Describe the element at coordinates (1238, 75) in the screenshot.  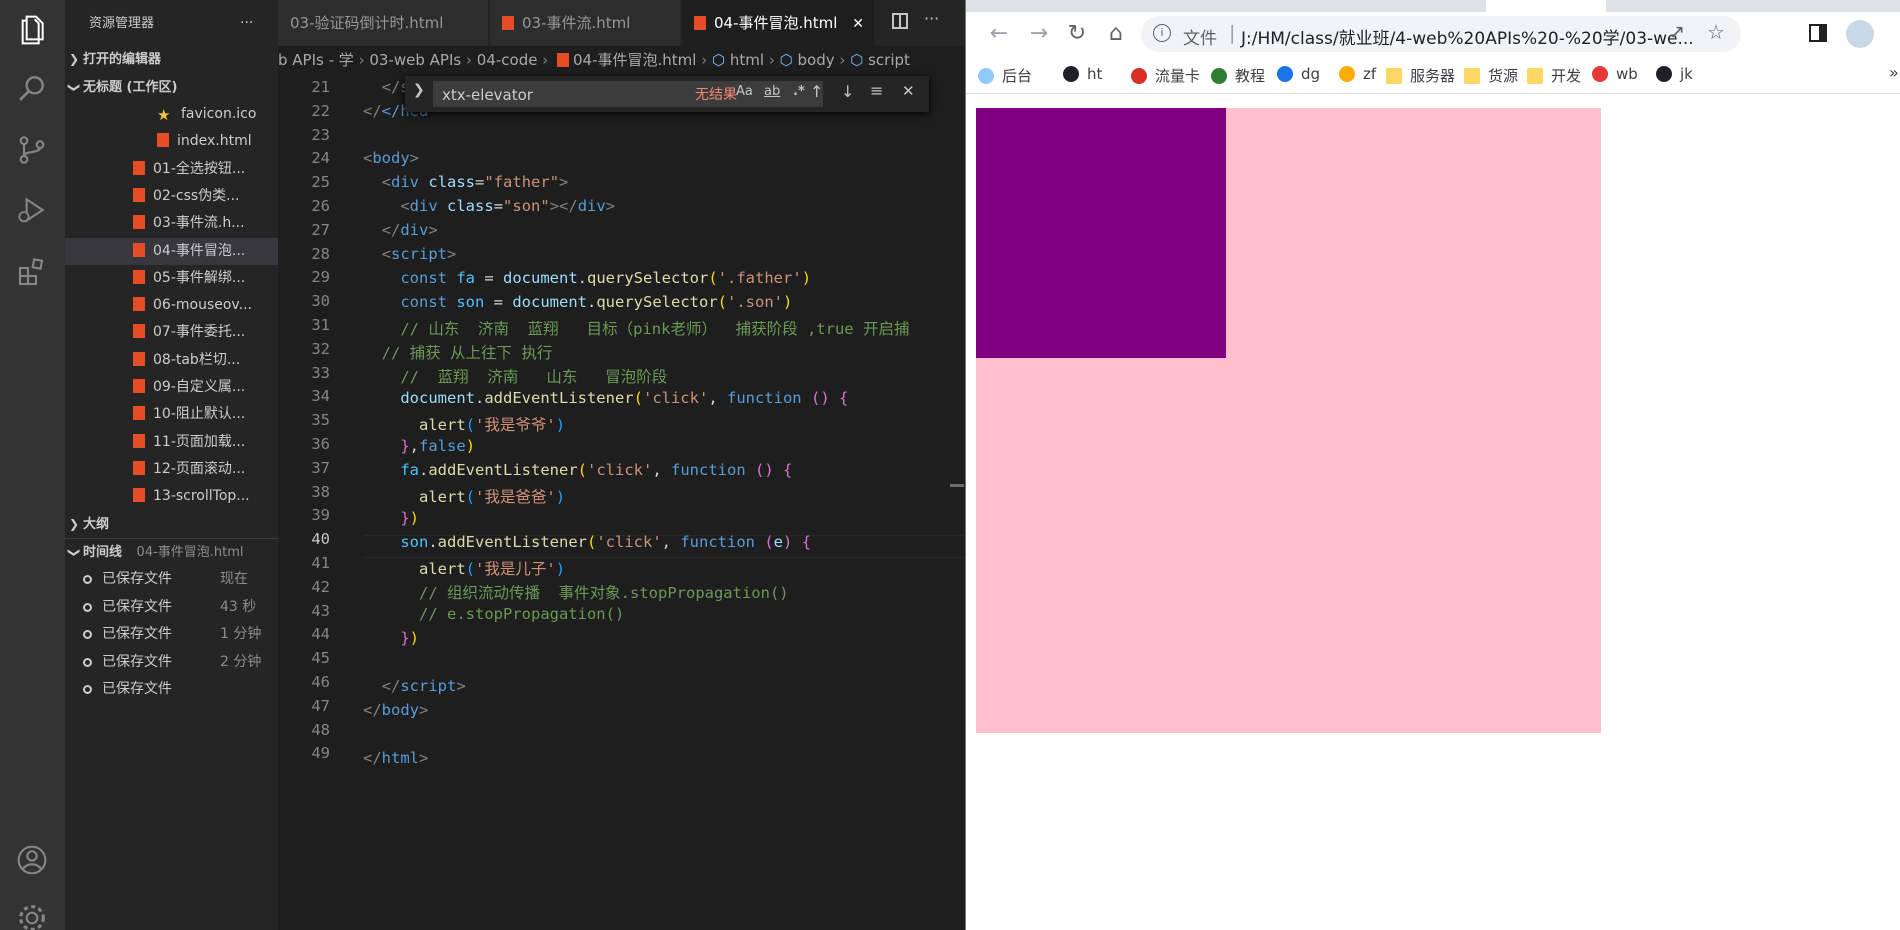
I see `bookmark-item: 教程` at that location.